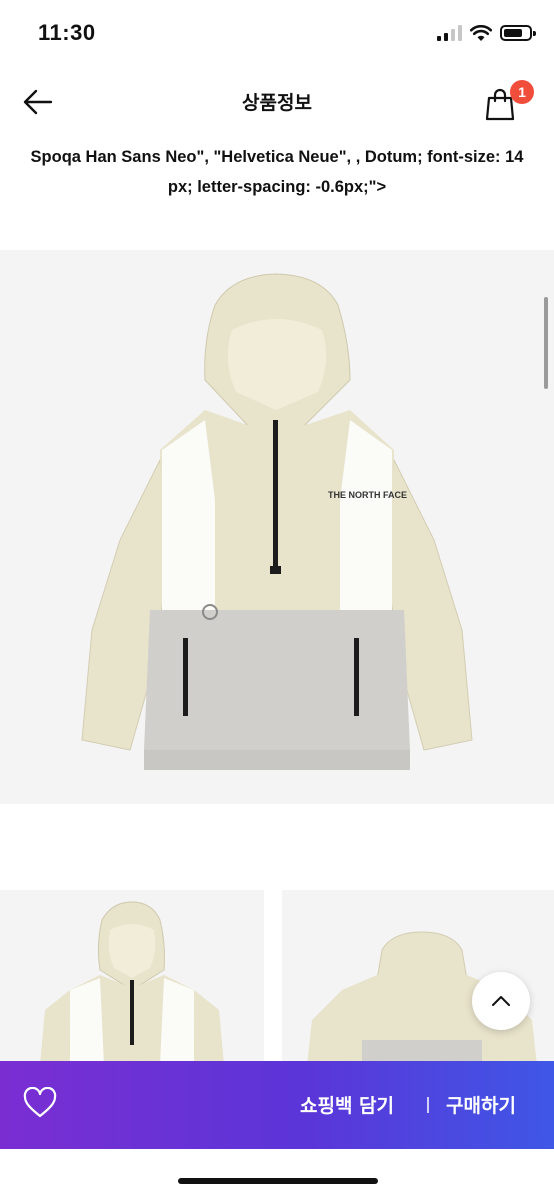  Describe the element at coordinates (278, 1181) in the screenshot. I see `home-indicator` at that location.